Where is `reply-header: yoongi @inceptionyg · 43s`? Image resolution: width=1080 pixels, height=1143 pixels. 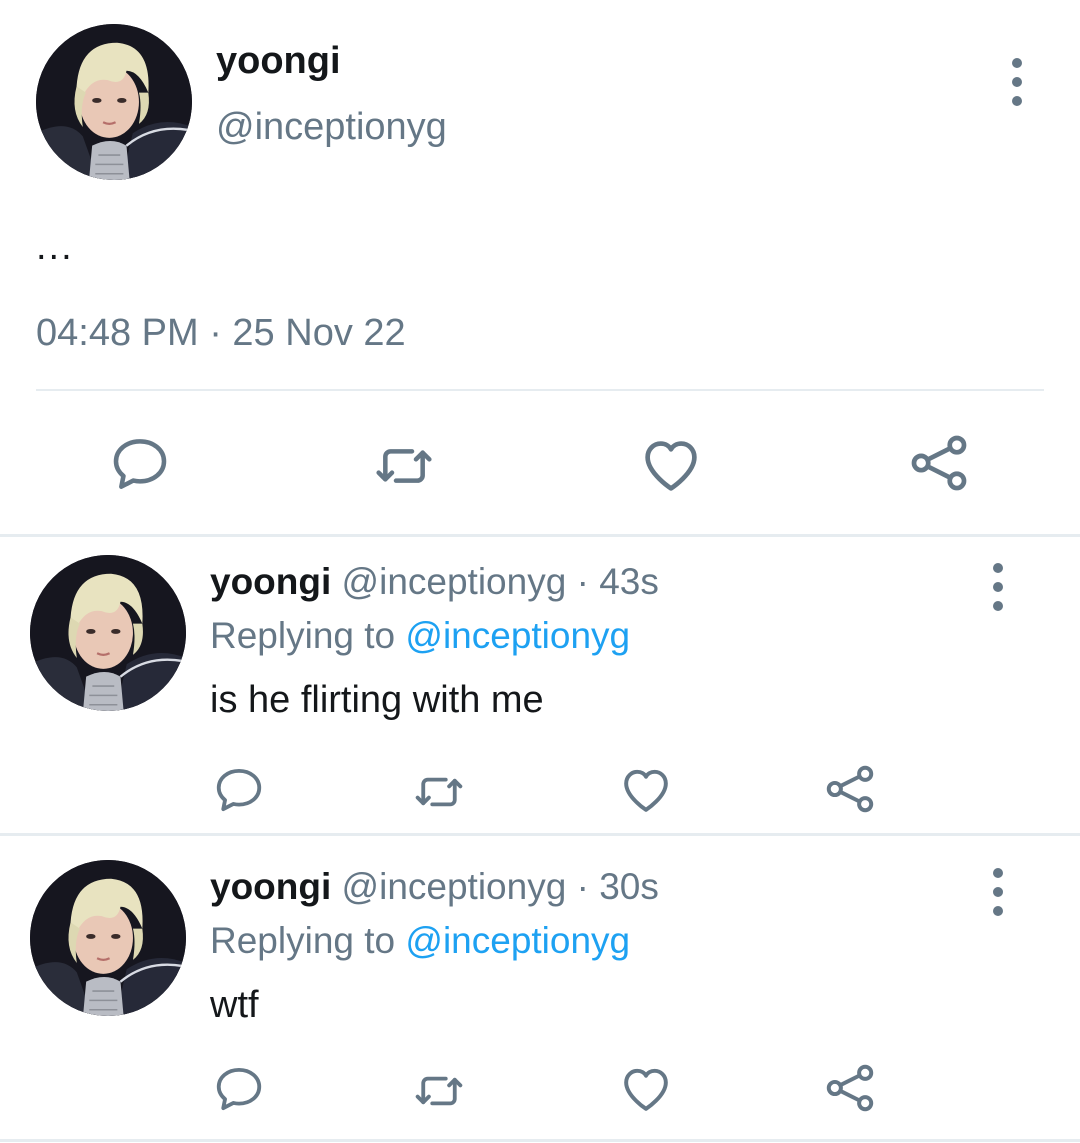 reply-header: yoongi @inceptionyg · 43s is located at coordinates (434, 582).